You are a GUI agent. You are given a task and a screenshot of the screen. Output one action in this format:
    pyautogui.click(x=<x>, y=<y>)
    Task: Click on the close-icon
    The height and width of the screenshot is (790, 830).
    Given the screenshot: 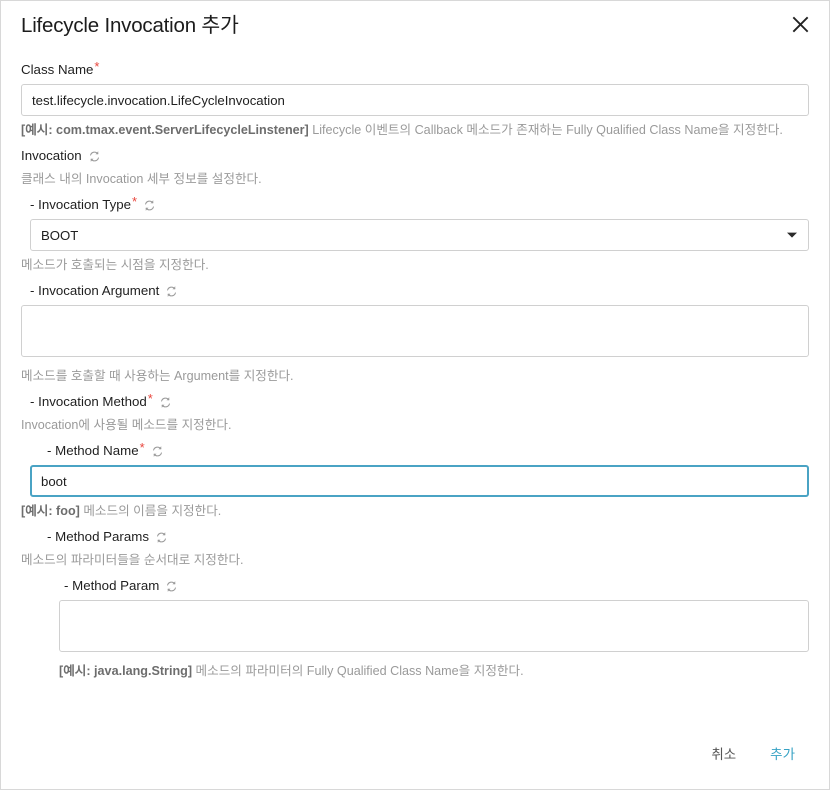 What is the action you would take?
    pyautogui.click(x=800, y=24)
    